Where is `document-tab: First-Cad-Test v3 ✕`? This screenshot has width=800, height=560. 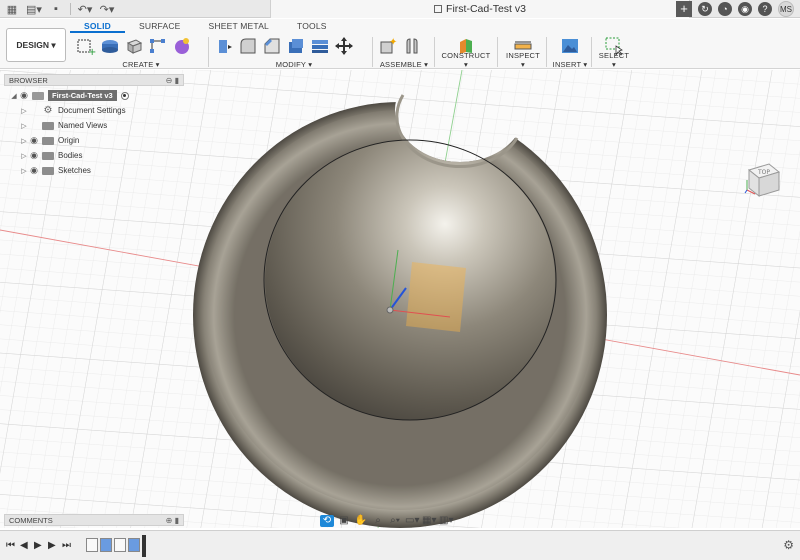 document-tab: First-Cad-Test v3 ✕ is located at coordinates (480, 9).